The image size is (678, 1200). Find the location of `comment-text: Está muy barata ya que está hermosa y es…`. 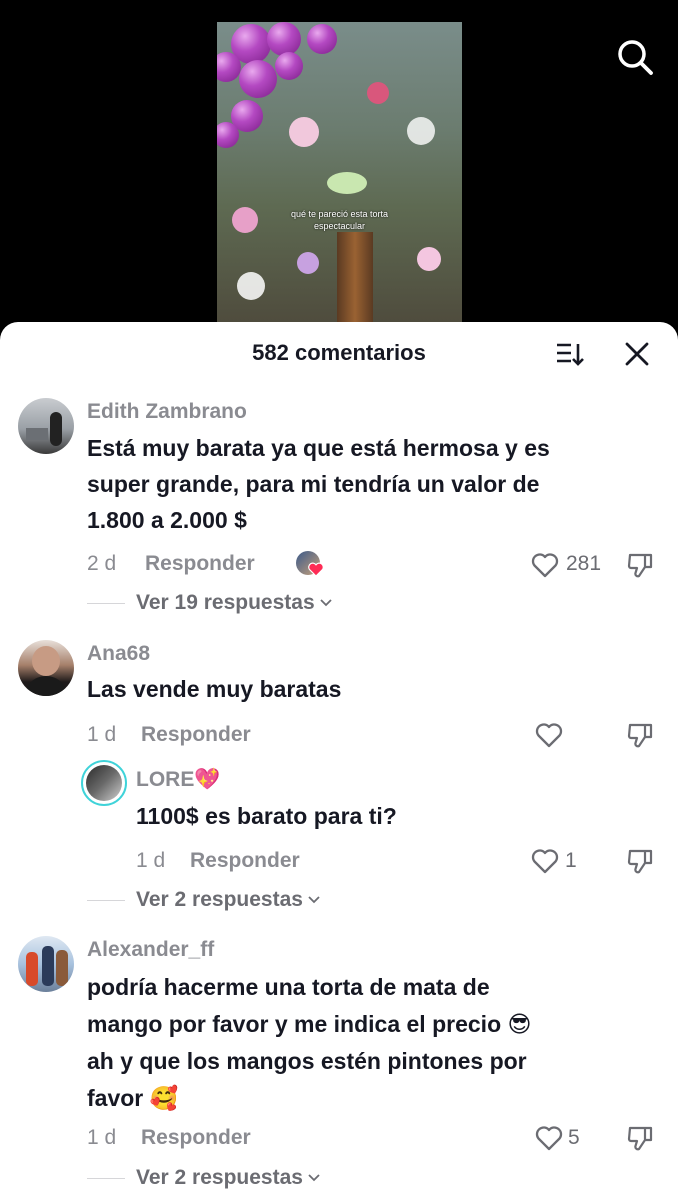

comment-text: Está muy barata ya que está hermosa y es… is located at coordinates (318, 484).